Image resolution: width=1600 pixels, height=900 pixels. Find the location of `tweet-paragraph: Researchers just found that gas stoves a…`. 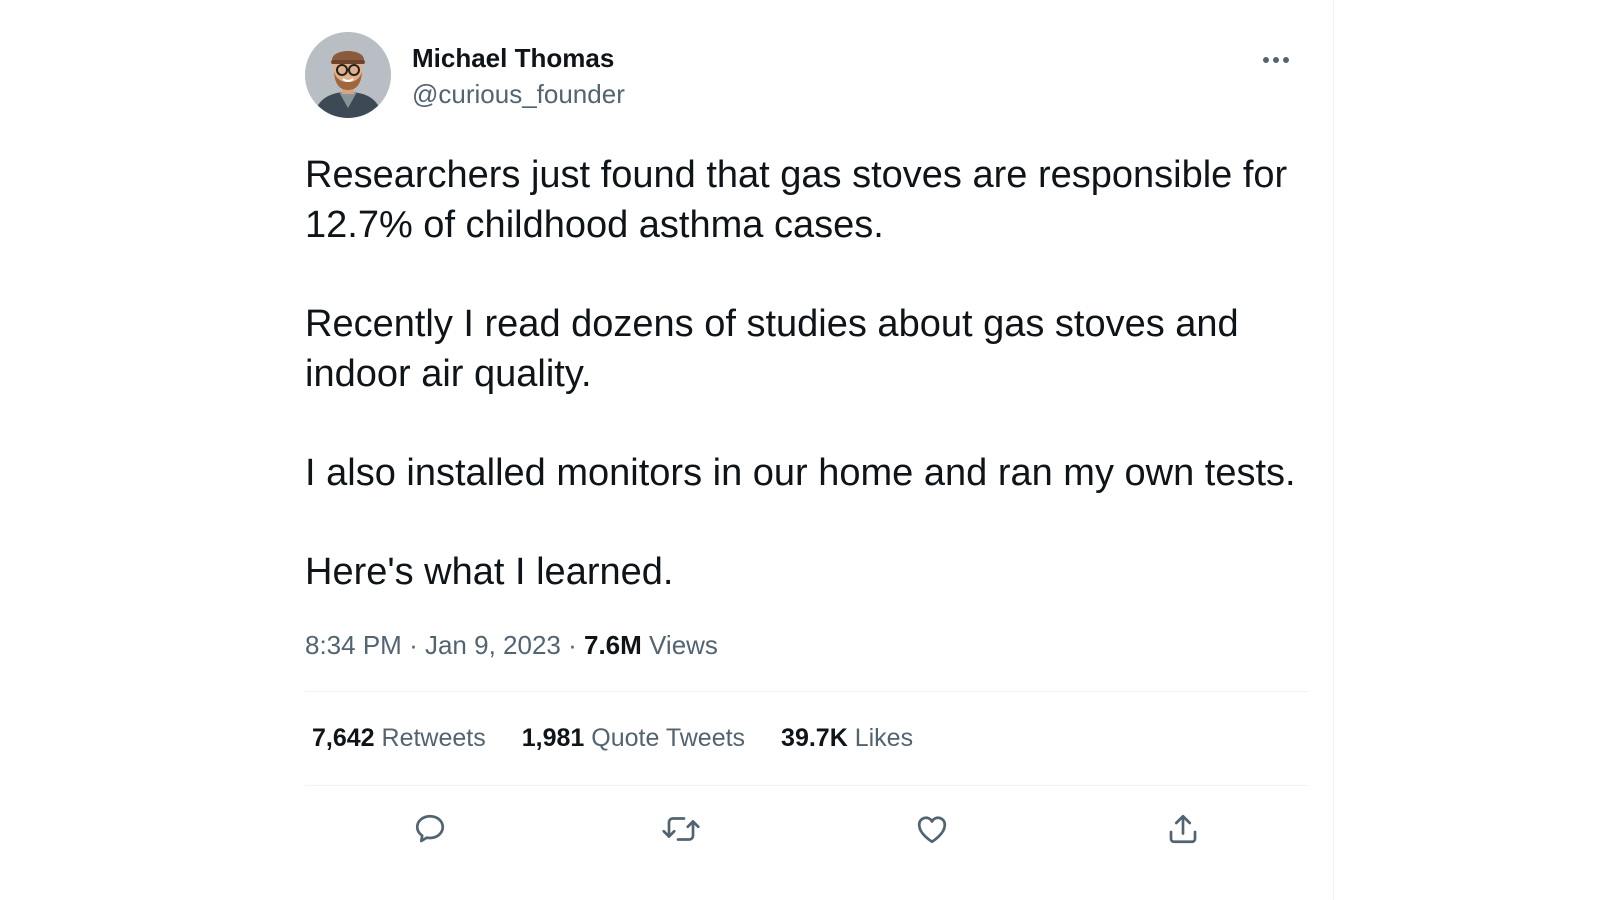

tweet-paragraph: Researchers just found that gas stoves a… is located at coordinates (796, 200).